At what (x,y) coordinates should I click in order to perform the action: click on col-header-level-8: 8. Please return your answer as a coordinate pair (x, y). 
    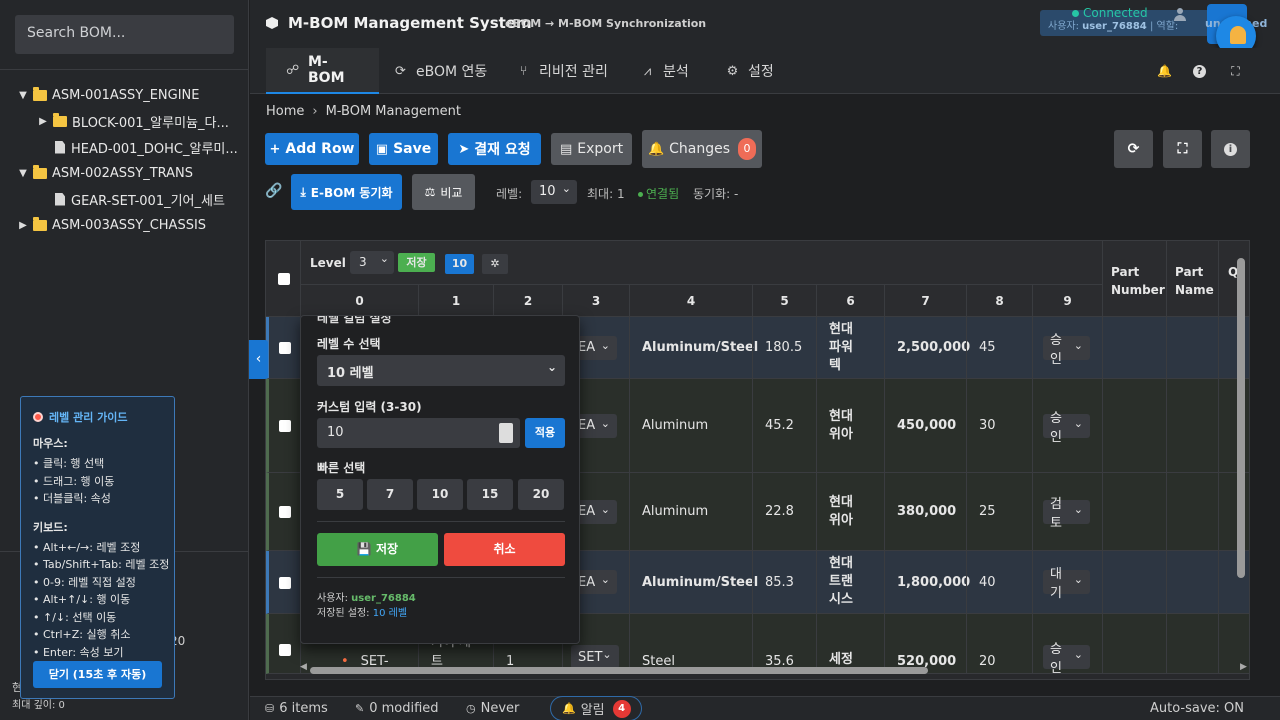
    Looking at the image, I should click on (999, 301).